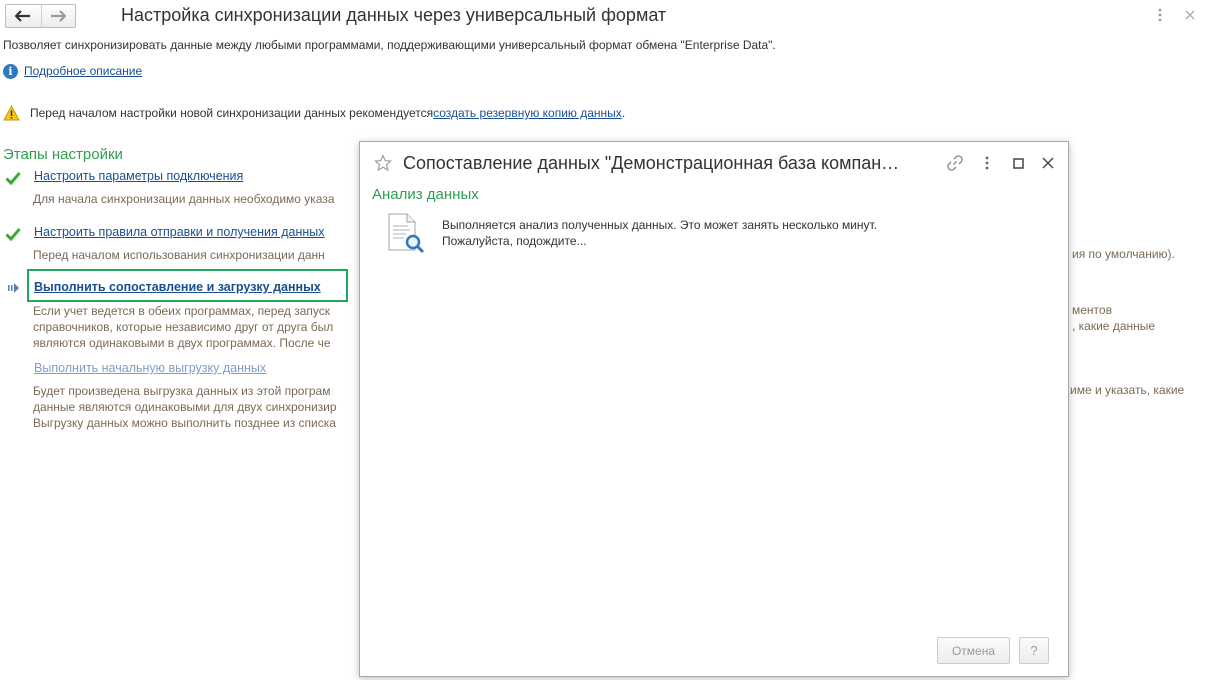  Describe the element at coordinates (973, 650) in the screenshot. I see `cancel-button: Отмена` at that location.